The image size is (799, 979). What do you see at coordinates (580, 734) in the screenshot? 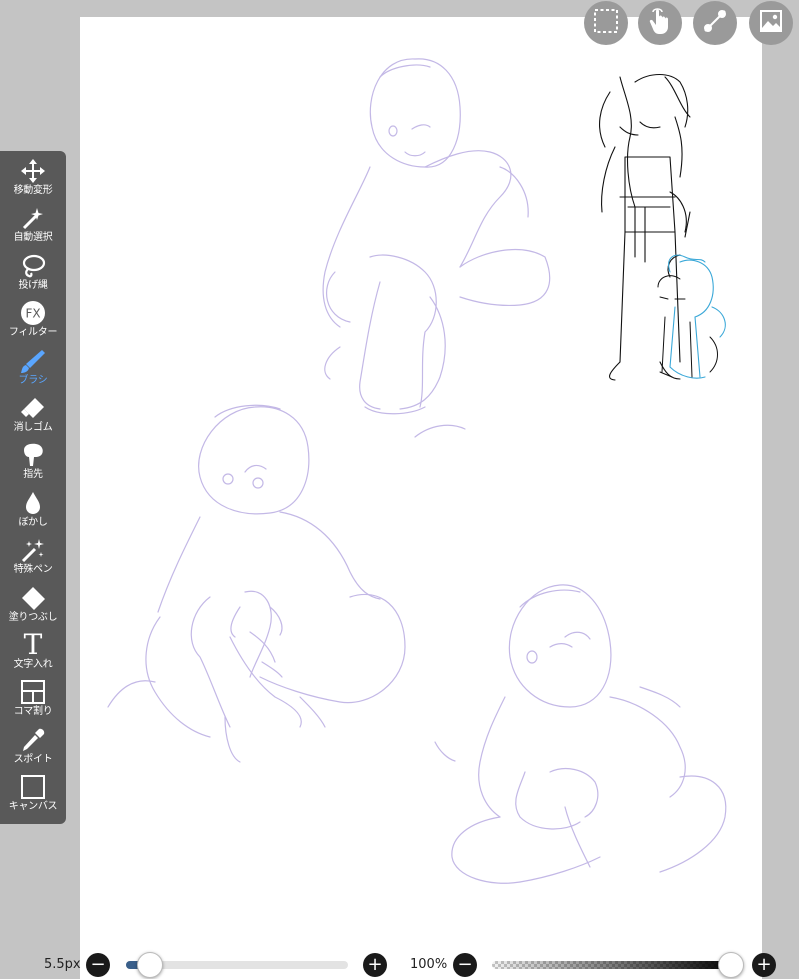
I see `sketch-figure-bottom` at bounding box center [580, 734].